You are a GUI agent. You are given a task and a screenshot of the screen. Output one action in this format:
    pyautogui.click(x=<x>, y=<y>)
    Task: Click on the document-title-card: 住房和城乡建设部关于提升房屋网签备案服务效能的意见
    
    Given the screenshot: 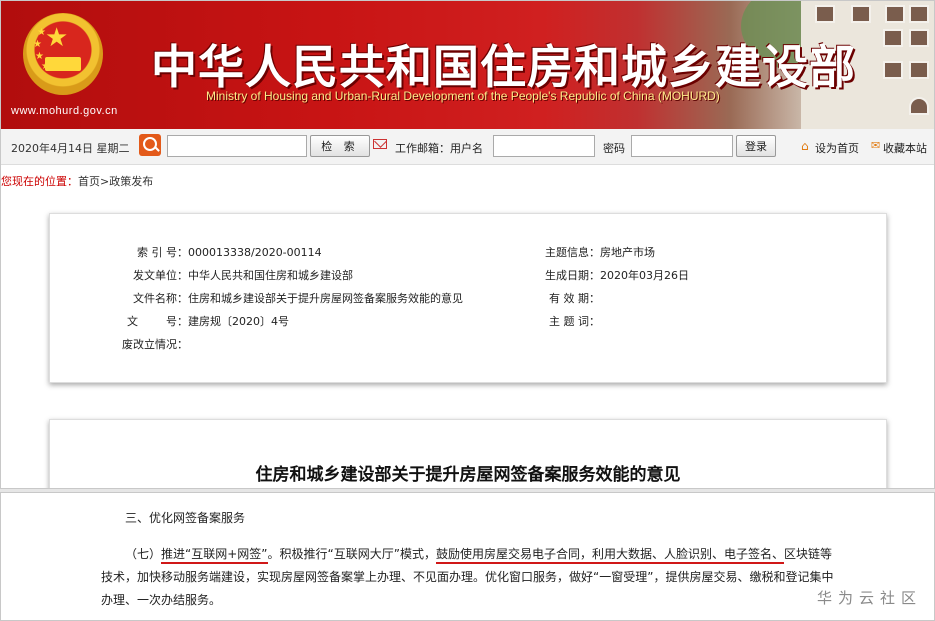 What is the action you would take?
    pyautogui.click(x=468, y=453)
    